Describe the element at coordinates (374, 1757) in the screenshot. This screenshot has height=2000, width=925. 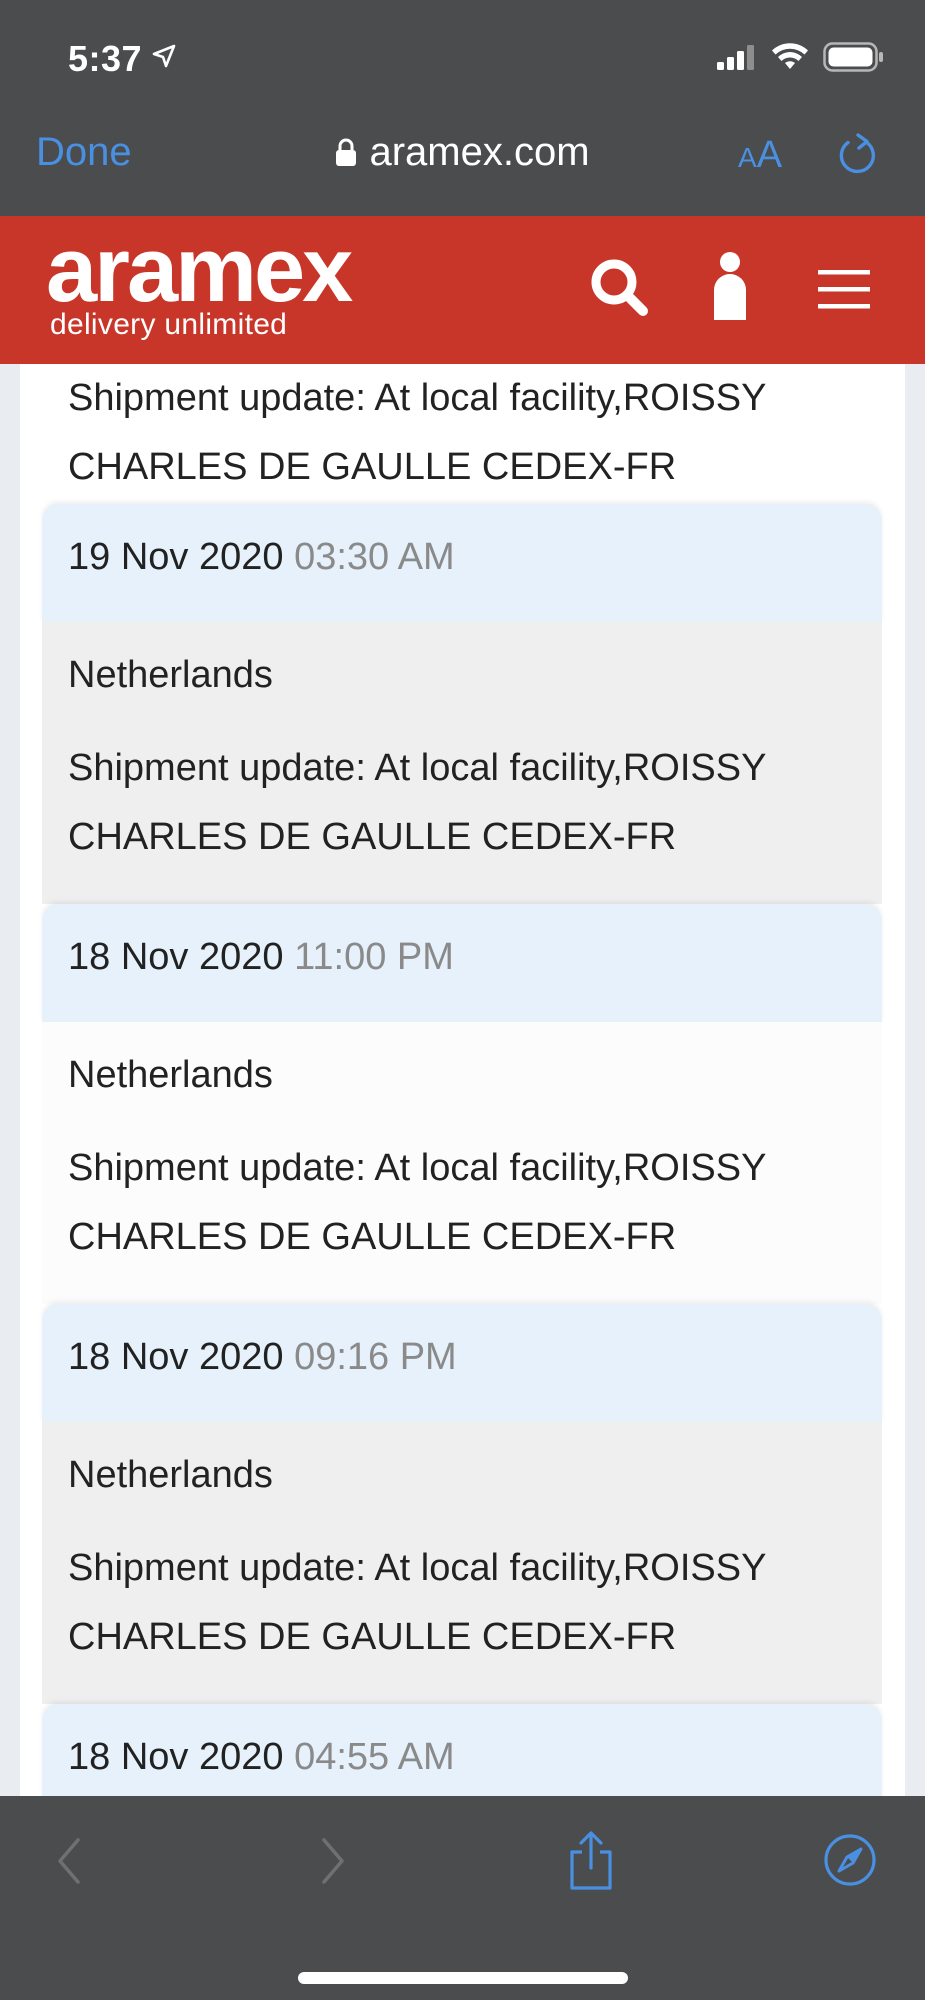
I see `entry-time: 04:55 AM` at that location.